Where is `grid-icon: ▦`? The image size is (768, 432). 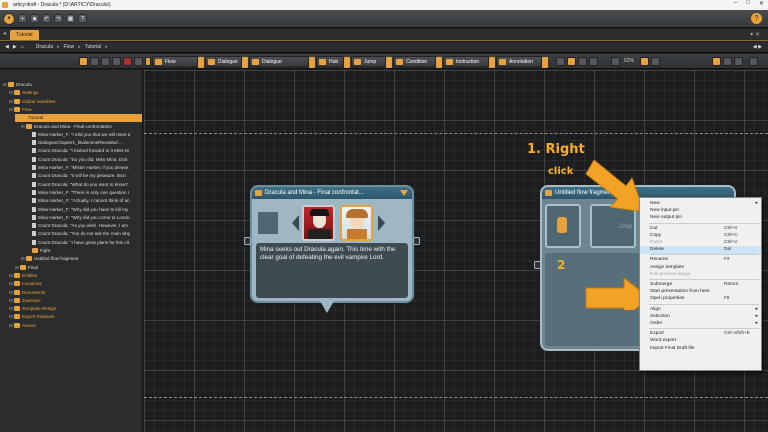 grid-icon: ▦ is located at coordinates (70, 18).